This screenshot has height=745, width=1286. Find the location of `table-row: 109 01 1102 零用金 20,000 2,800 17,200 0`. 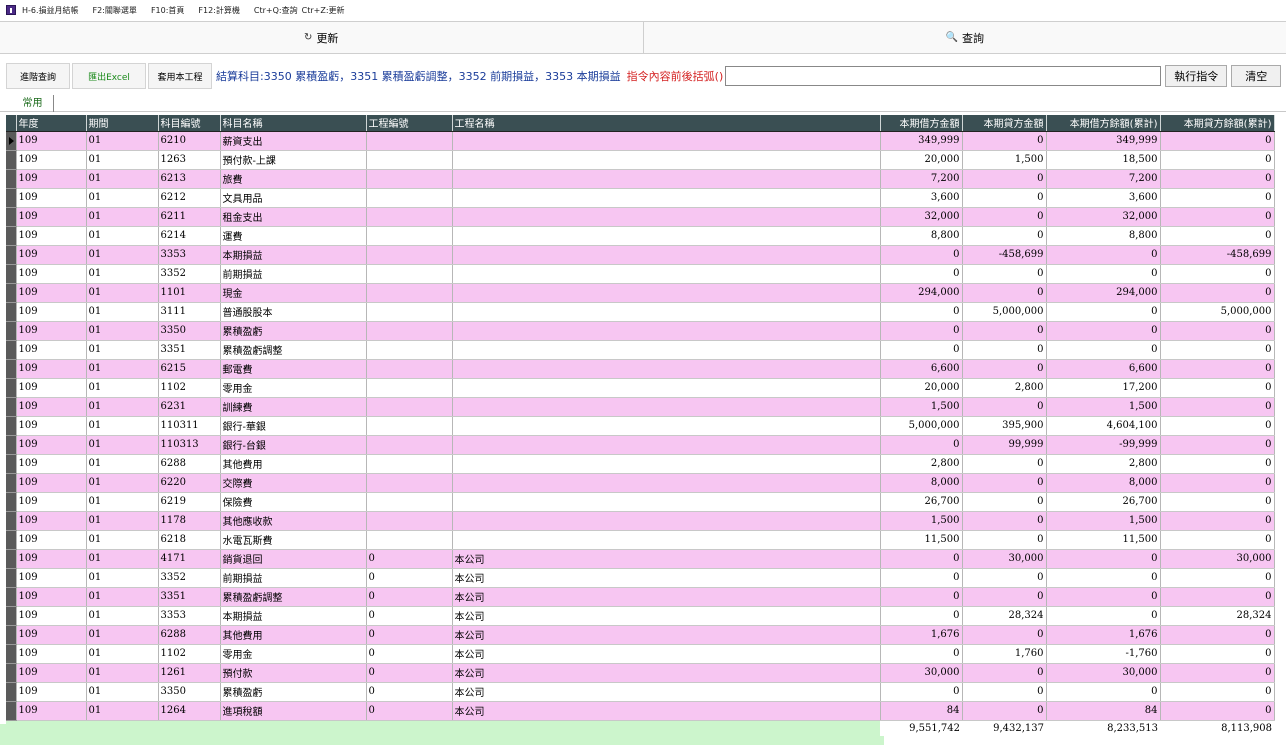

table-row: 109 01 1102 零用金 20,000 2,800 17,200 0 is located at coordinates (640, 388).